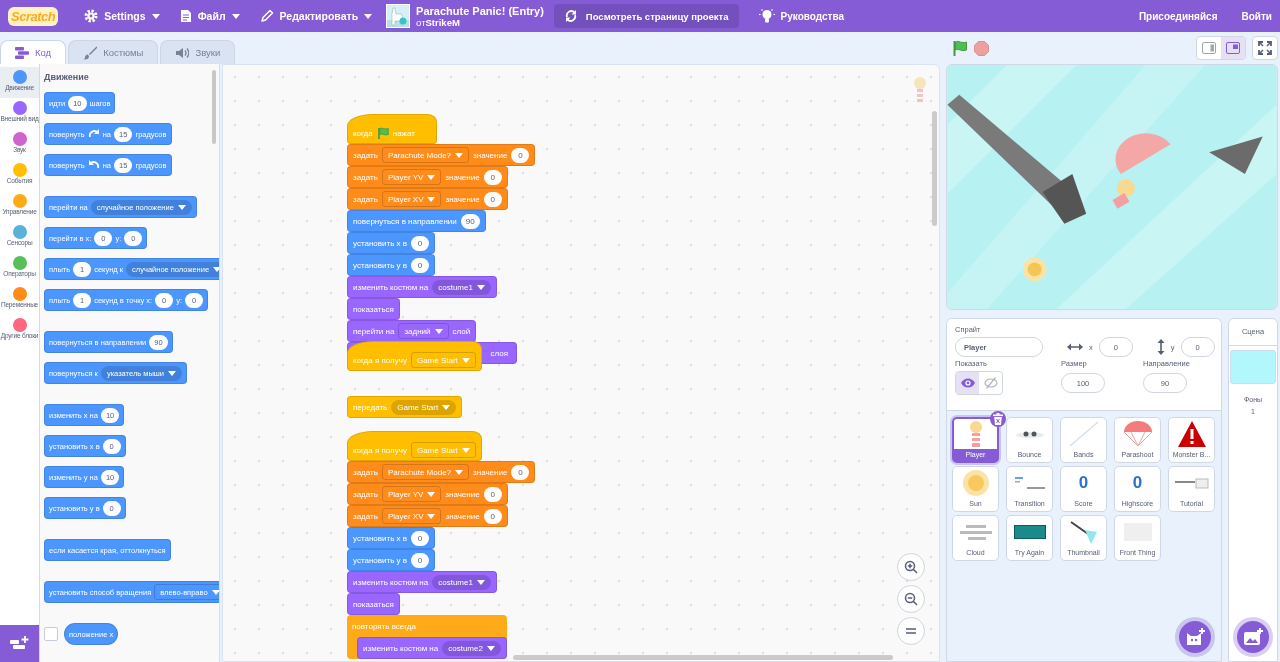 Image resolution: width=1280 pixels, height=662 pixels. I want to click on project-author: отStrikeM, so click(480, 22).